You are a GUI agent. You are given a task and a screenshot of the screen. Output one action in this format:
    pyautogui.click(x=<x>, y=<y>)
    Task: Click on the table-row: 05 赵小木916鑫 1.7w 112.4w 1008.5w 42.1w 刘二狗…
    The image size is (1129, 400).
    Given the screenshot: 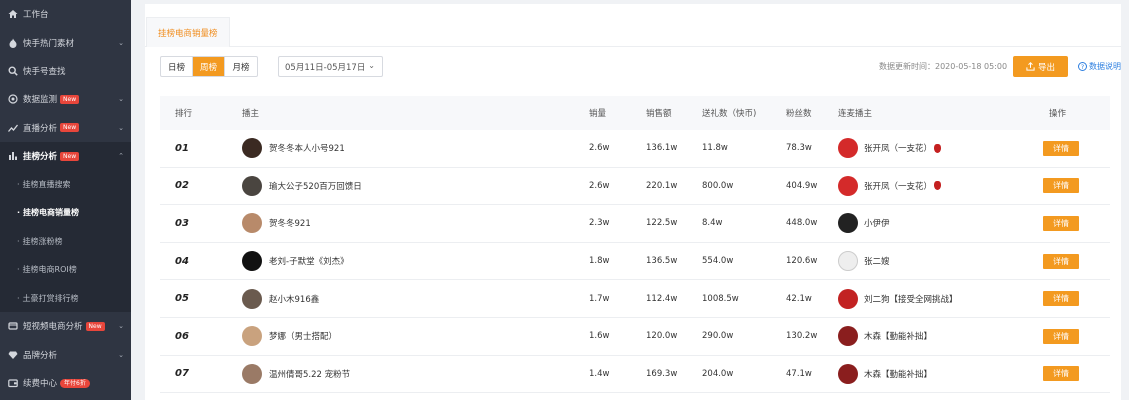 What is the action you would take?
    pyautogui.click(x=635, y=299)
    